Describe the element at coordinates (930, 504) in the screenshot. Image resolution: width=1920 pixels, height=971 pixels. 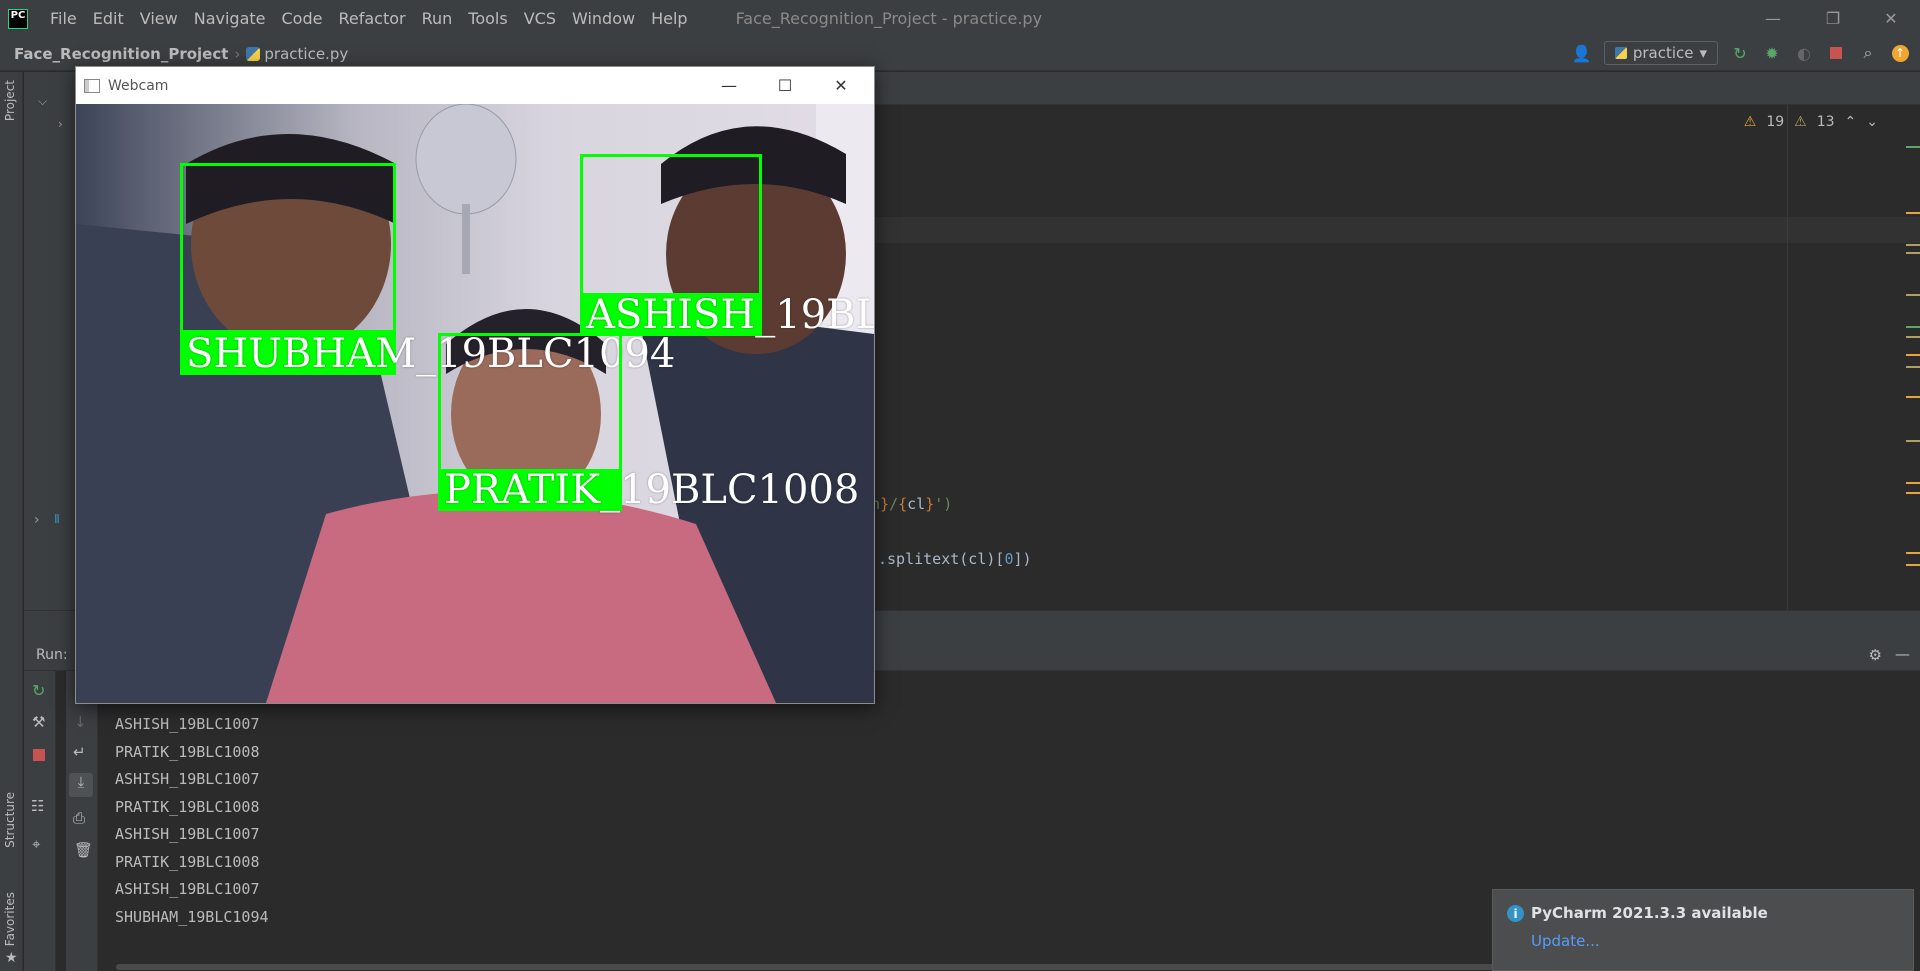
I see `code-token: }` at that location.